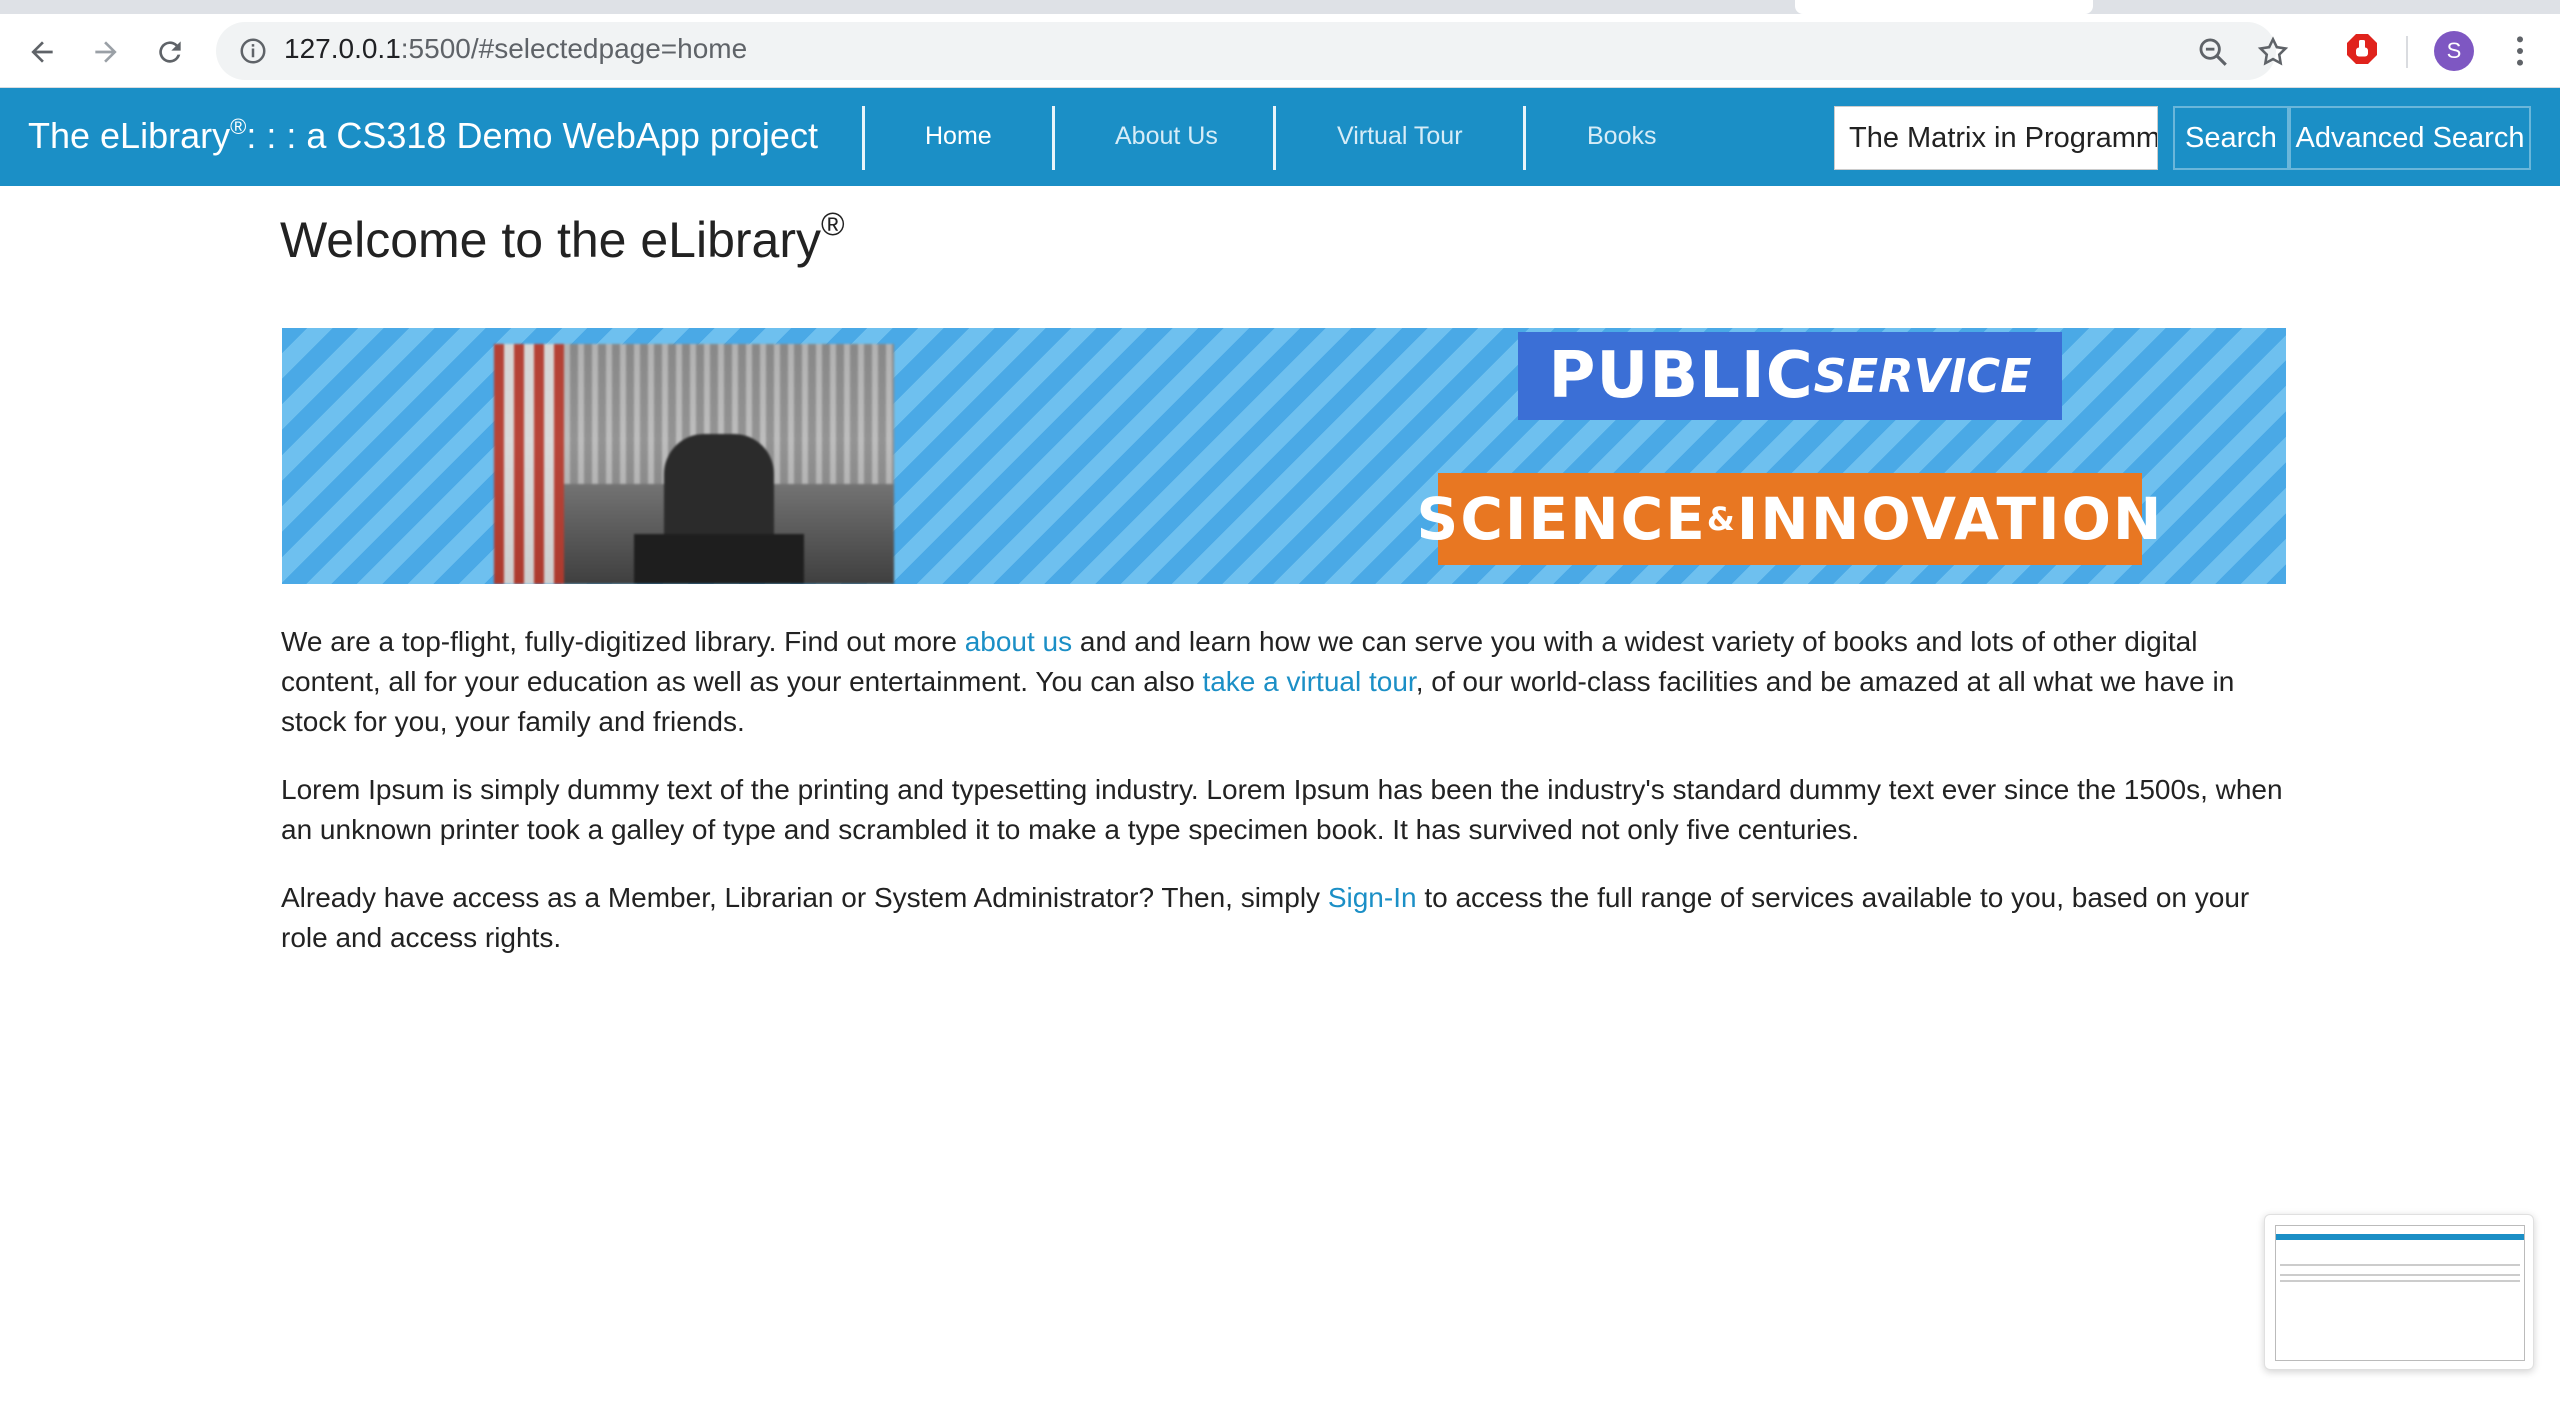 Image resolution: width=2560 pixels, height=1420 pixels. I want to click on forward-arrow-icon, so click(106, 52).